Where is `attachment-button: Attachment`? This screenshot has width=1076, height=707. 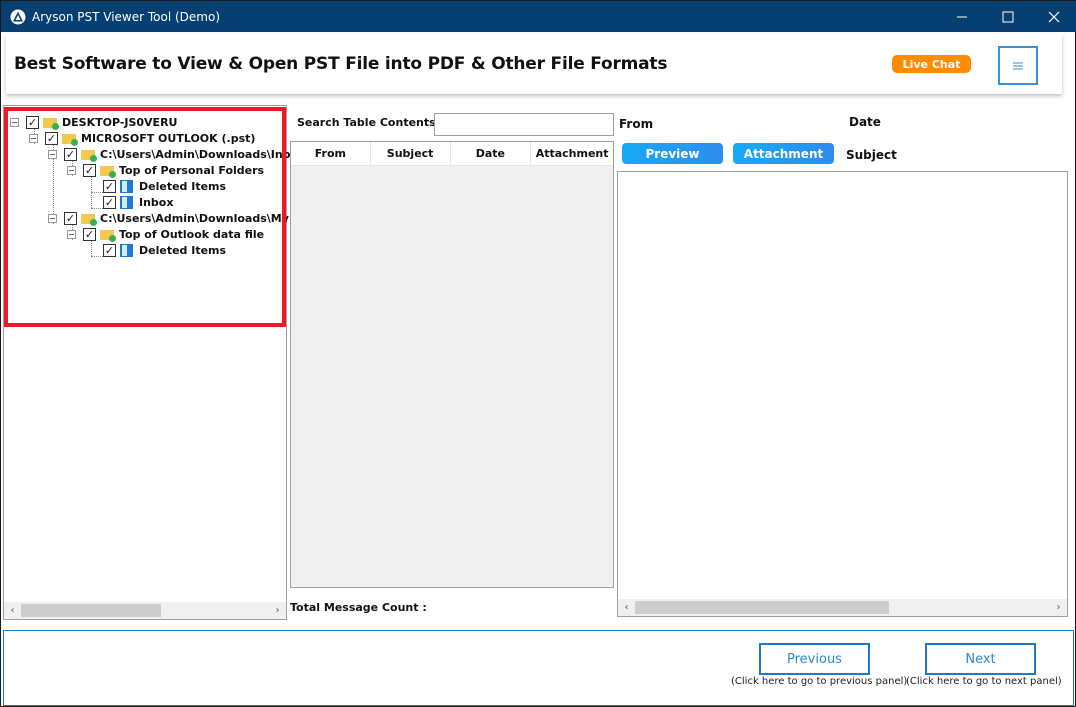
attachment-button: Attachment is located at coordinates (783, 153).